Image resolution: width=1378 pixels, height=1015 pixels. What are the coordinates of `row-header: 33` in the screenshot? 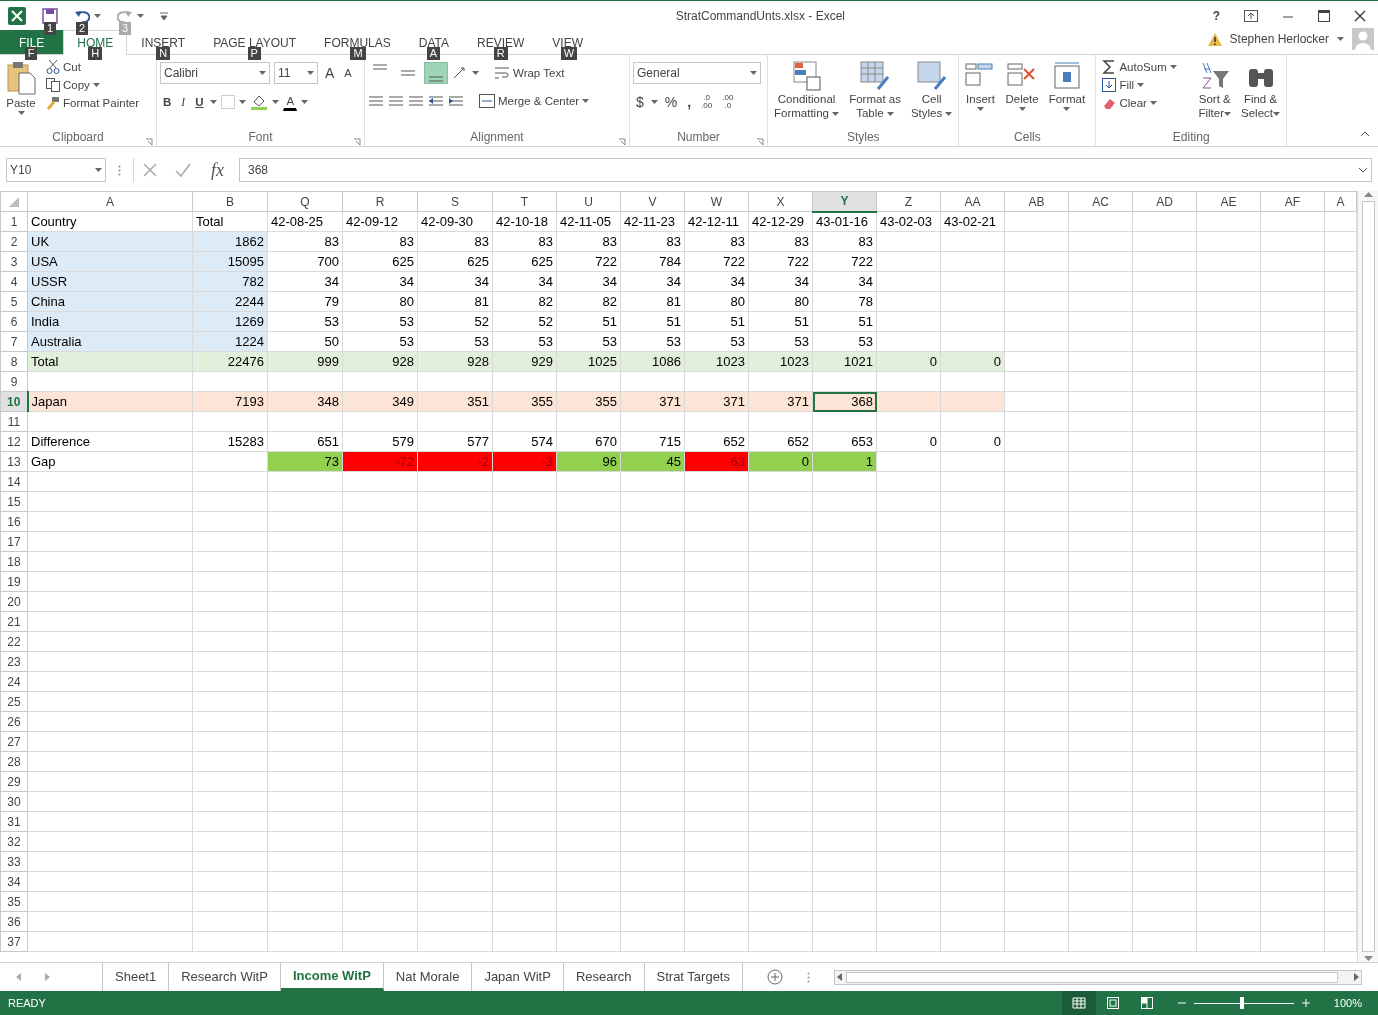 It's located at (14, 861).